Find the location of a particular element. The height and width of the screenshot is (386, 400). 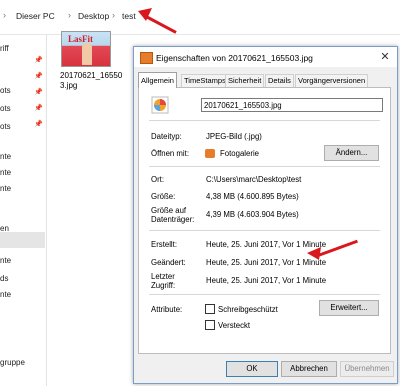

uebernehmen-button: Übernehmen is located at coordinates (367, 369).